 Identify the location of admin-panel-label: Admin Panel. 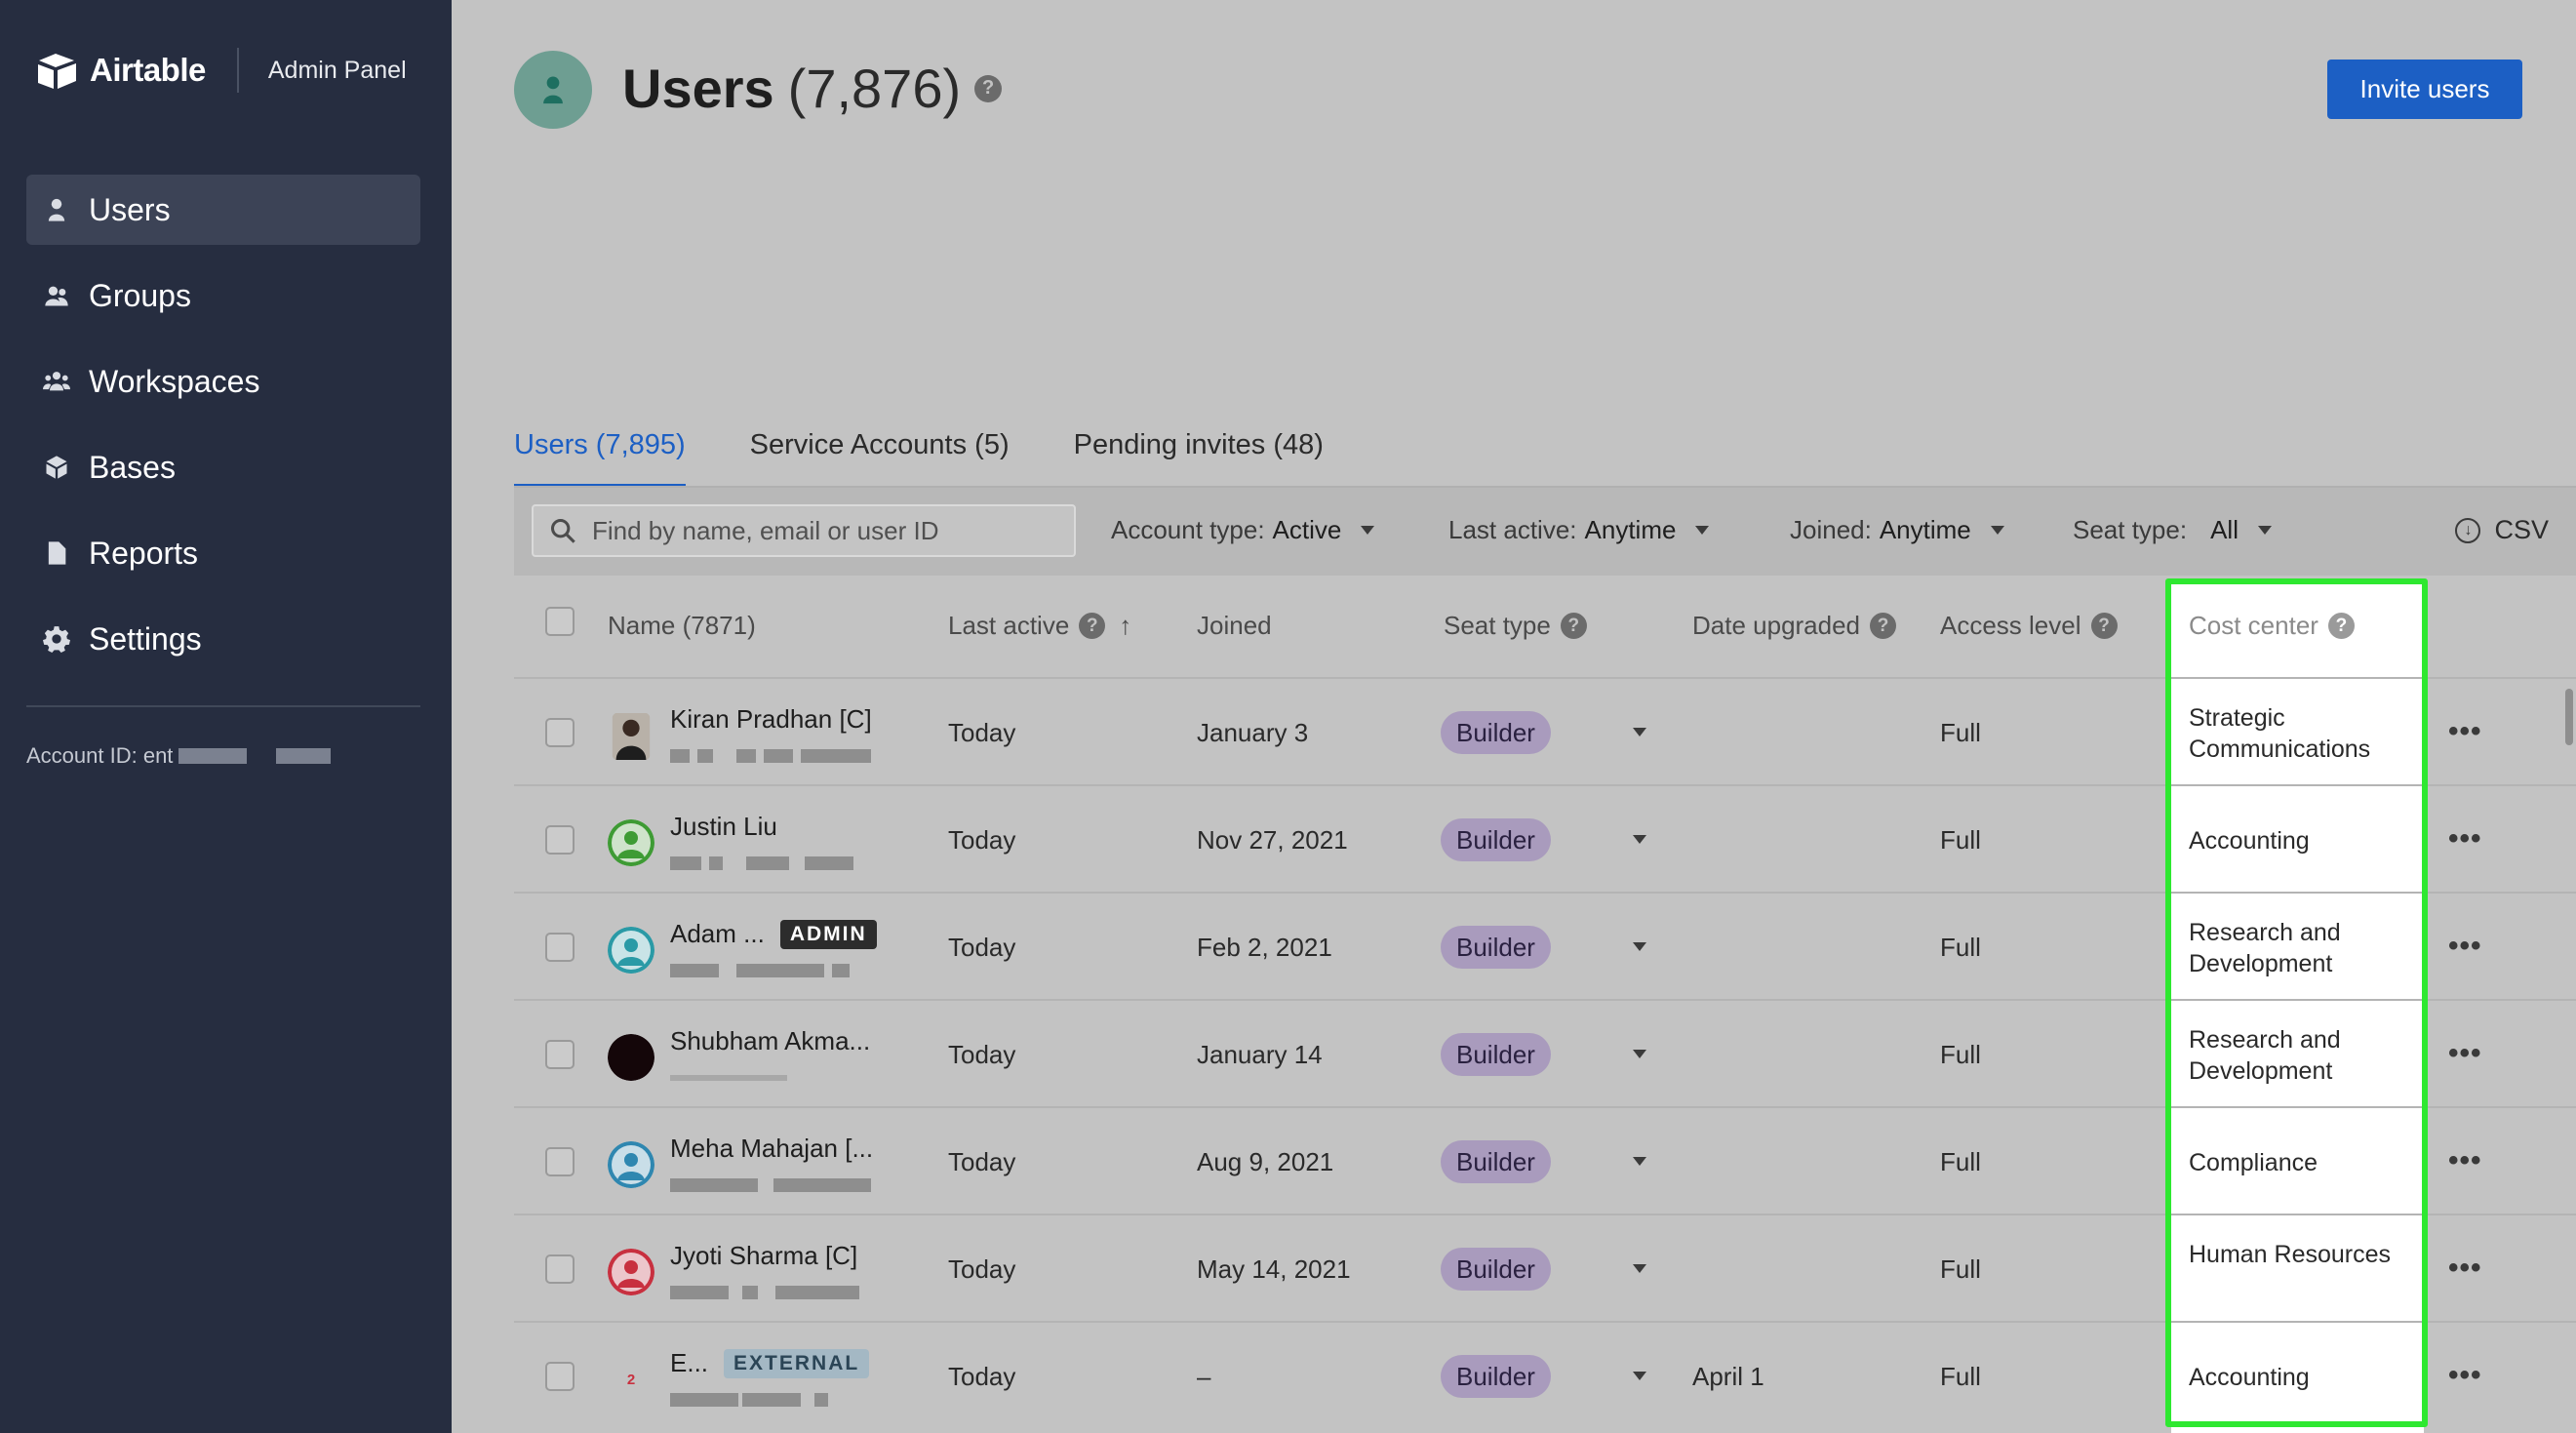
(337, 70).